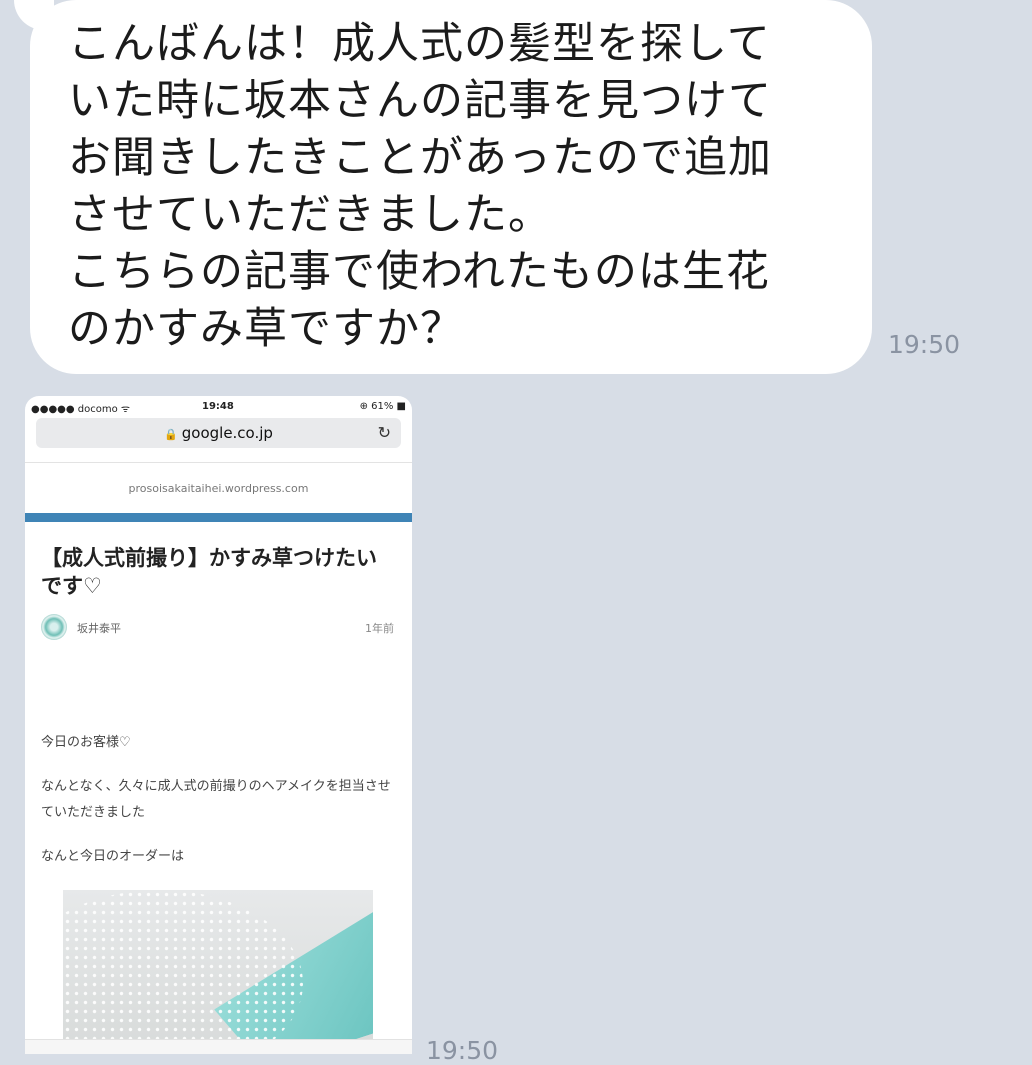 The width and height of the screenshot is (1032, 1065). I want to click on post-photo, so click(218, 972).